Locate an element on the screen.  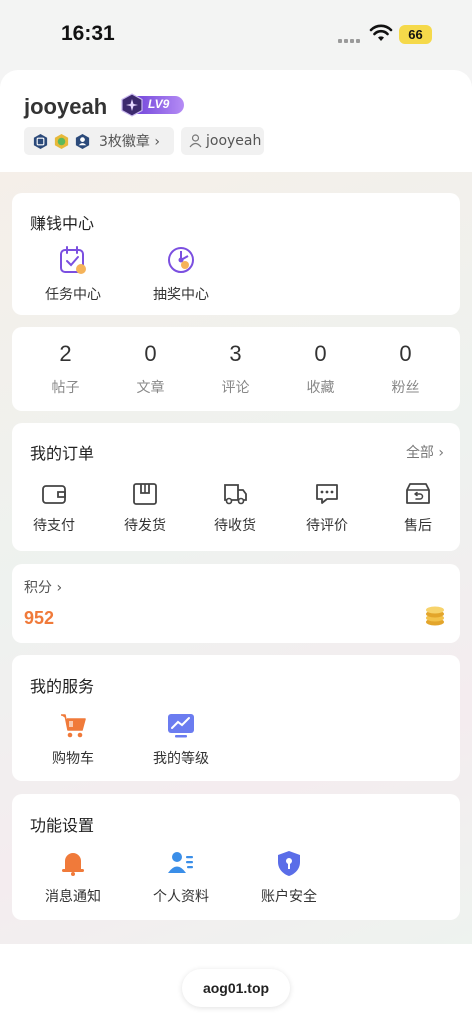
cart-icon is located at coordinates (73, 726).